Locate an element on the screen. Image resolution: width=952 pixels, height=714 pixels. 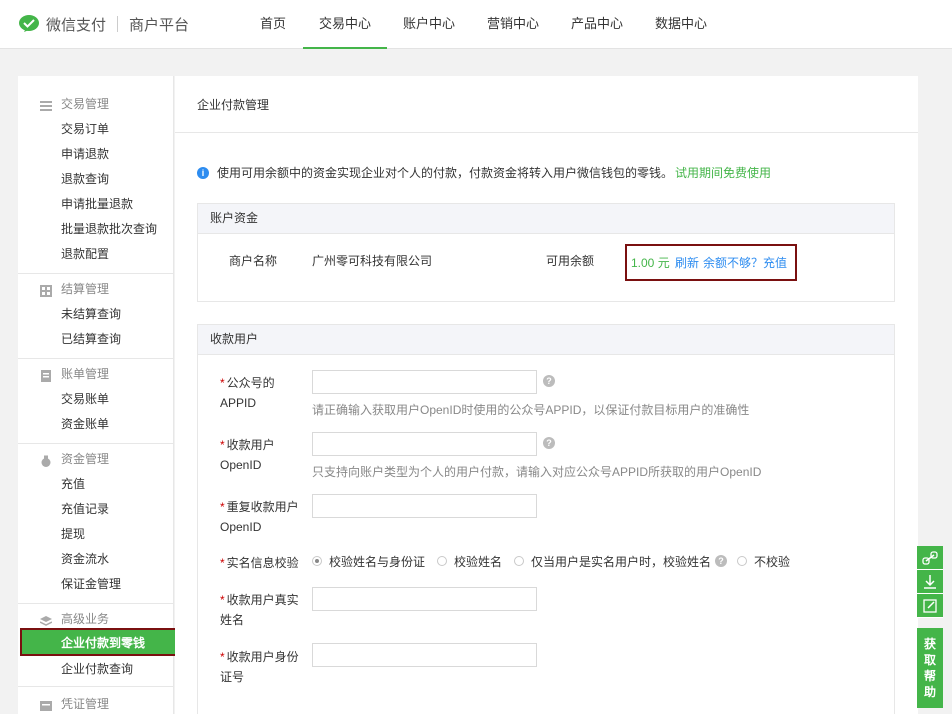
radio-label: 校验姓名与身份证 is located at coordinates (377, 561).